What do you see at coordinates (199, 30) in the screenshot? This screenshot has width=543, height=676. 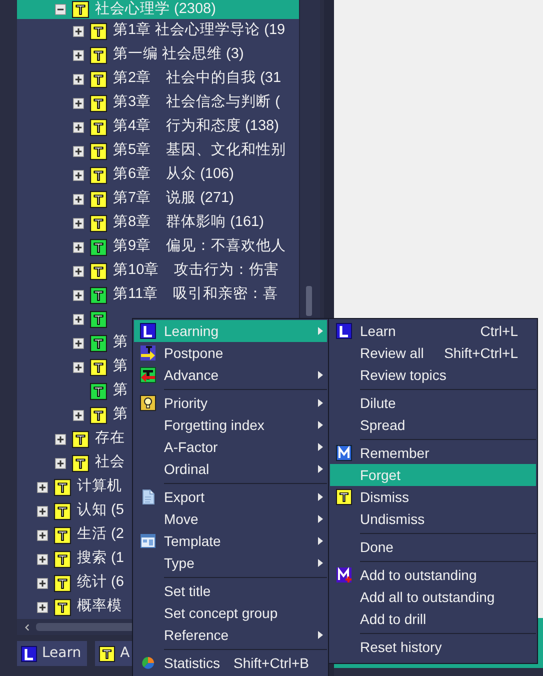 I see `tree-label: 第1章 社会心理学导论 (19` at bounding box center [199, 30].